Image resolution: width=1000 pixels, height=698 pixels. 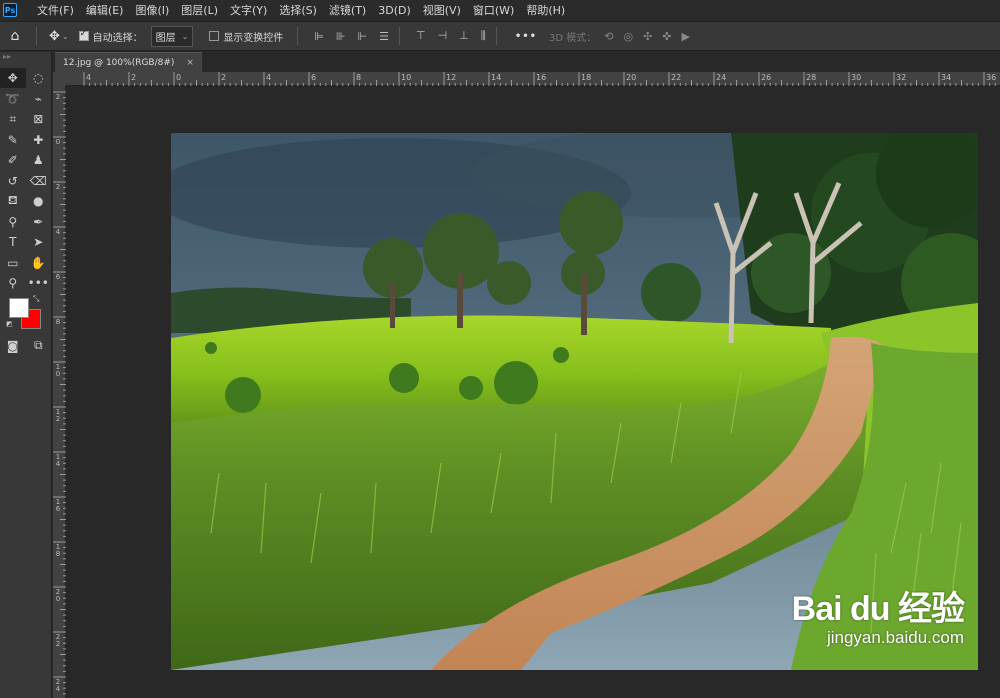 What do you see at coordinates (443, 36) in the screenshot?
I see `align-middle-icon: ⊣` at bounding box center [443, 36].